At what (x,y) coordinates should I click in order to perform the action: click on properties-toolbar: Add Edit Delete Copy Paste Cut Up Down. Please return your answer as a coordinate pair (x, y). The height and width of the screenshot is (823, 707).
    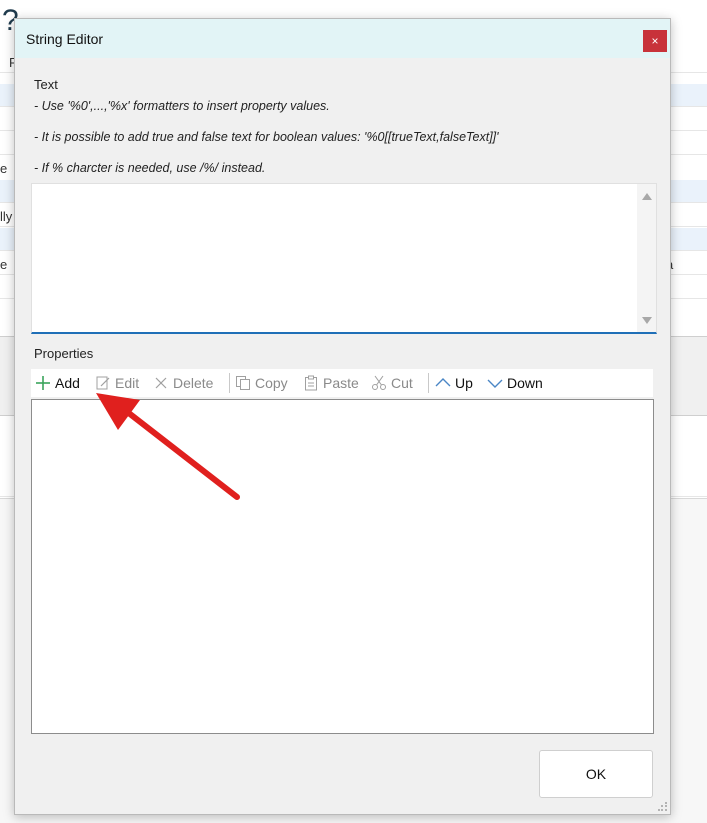
    Looking at the image, I should click on (342, 383).